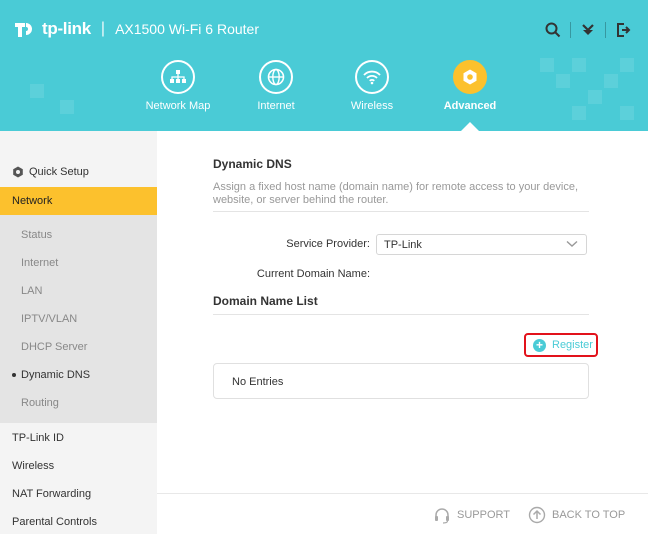 This screenshot has width=648, height=534. I want to click on logout-icon, so click(623, 30).